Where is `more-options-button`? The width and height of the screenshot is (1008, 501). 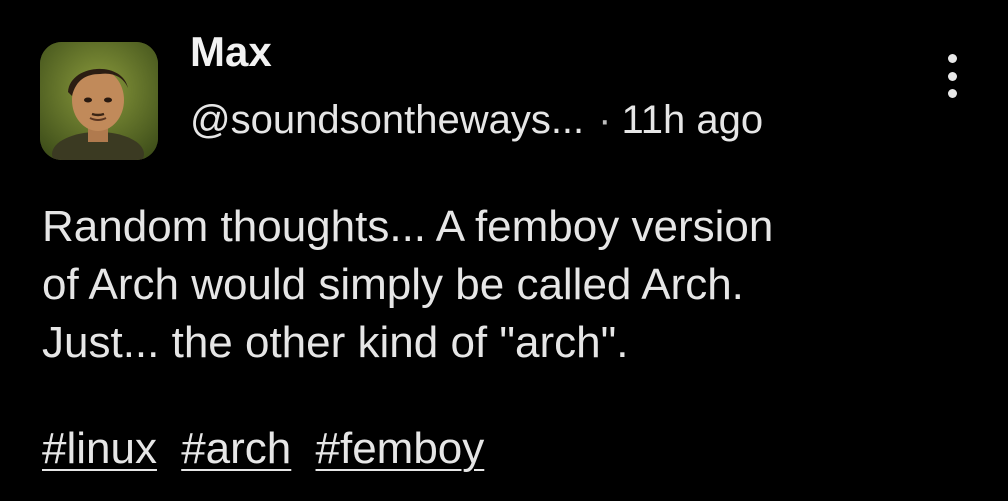 more-options-button is located at coordinates (952, 76).